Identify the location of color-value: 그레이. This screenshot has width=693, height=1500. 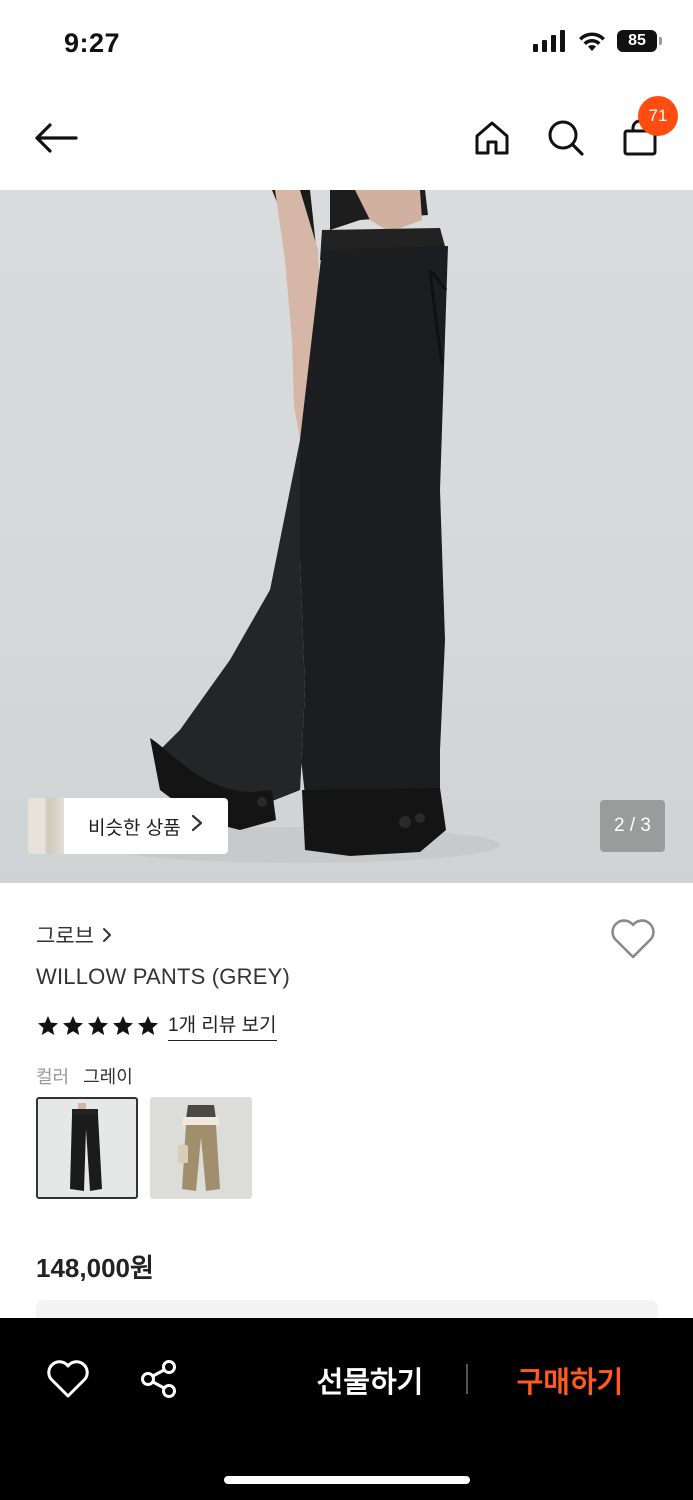
(108, 1077).